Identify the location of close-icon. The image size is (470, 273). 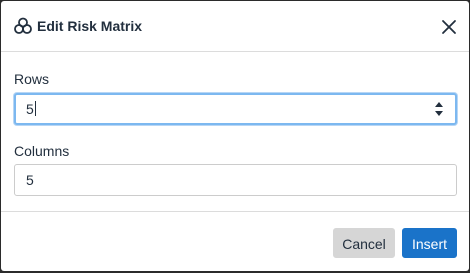
(449, 27).